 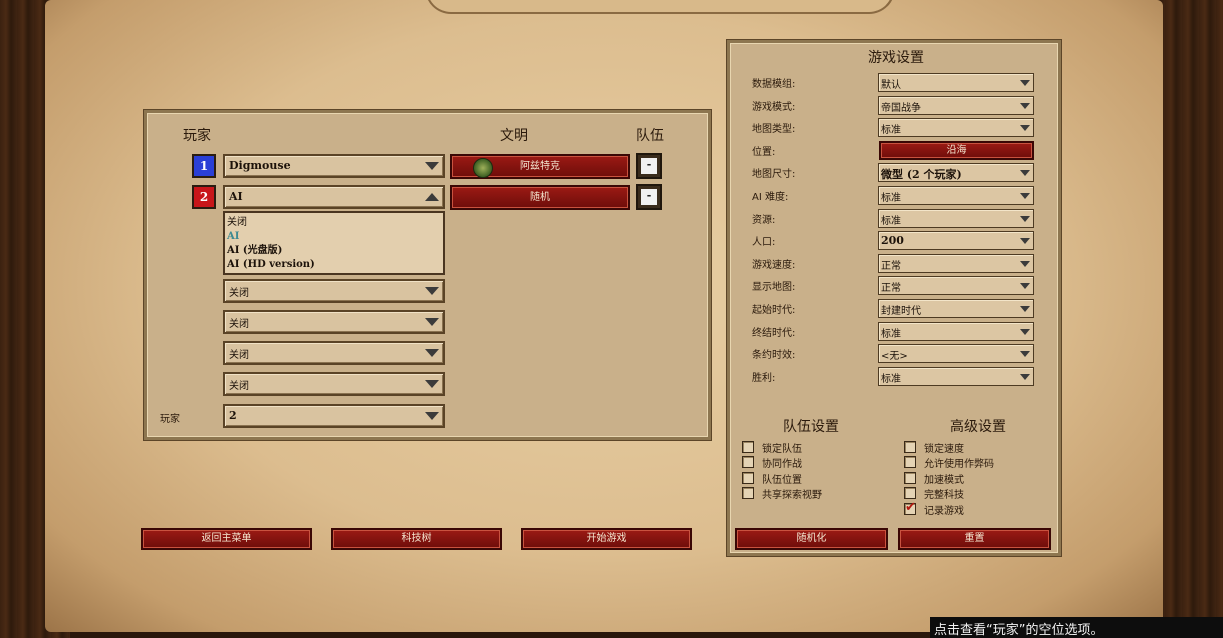 I want to click on setting-dropdown: 默认, so click(x=956, y=82).